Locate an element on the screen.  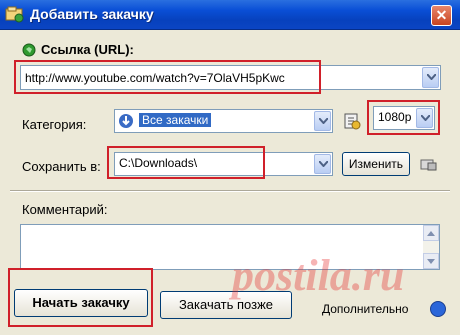
url-label: Ссылка (URL): is located at coordinates (78, 49).